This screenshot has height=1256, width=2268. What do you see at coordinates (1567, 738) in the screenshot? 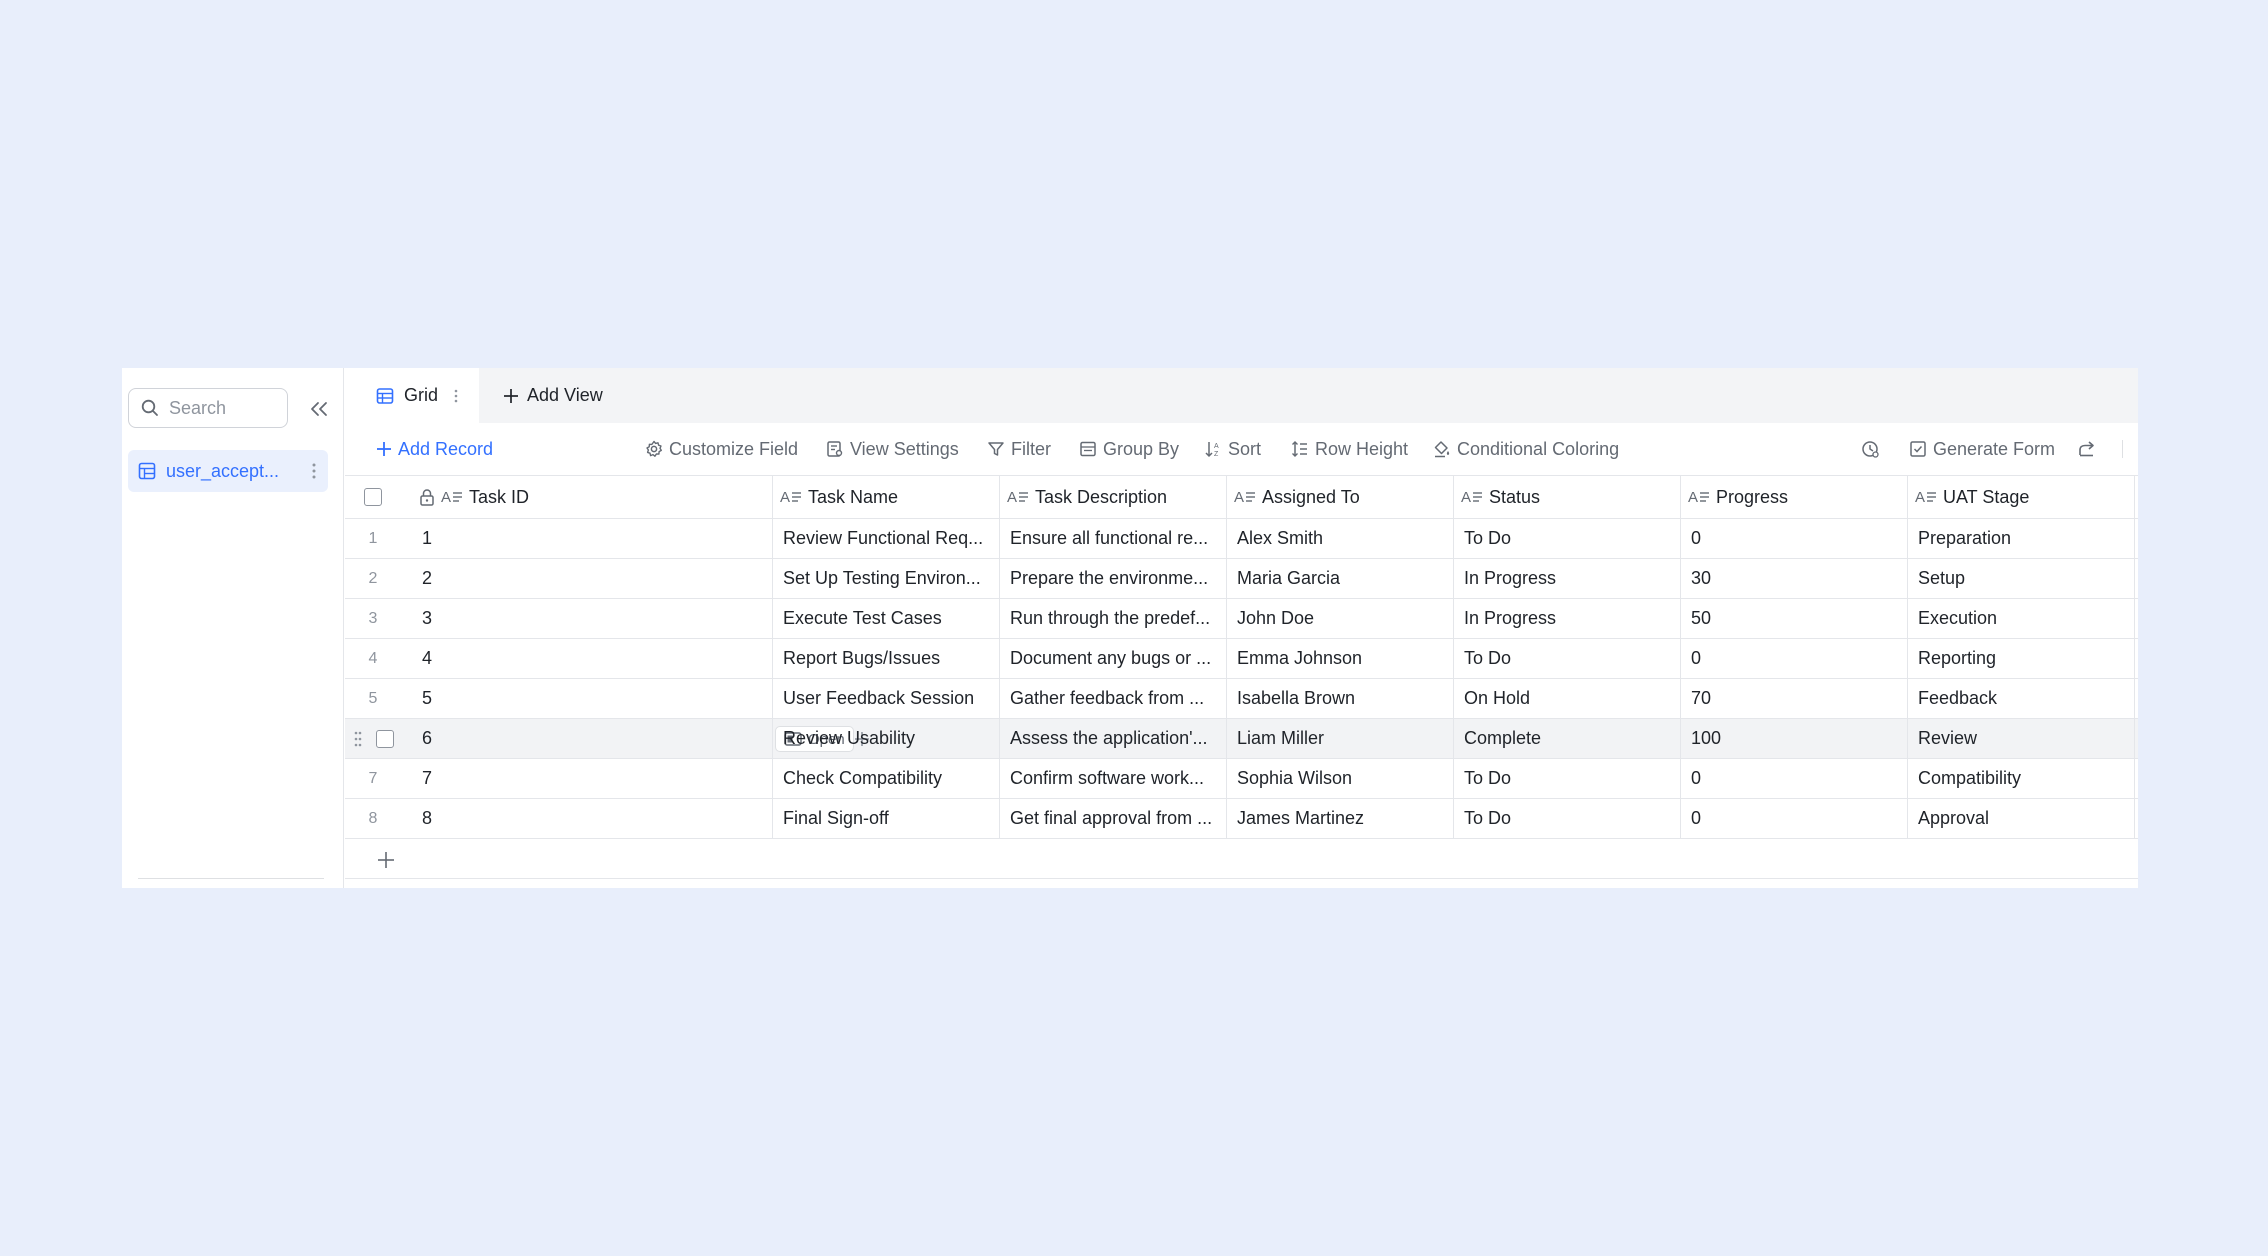
I see `cell-status: Complete` at bounding box center [1567, 738].